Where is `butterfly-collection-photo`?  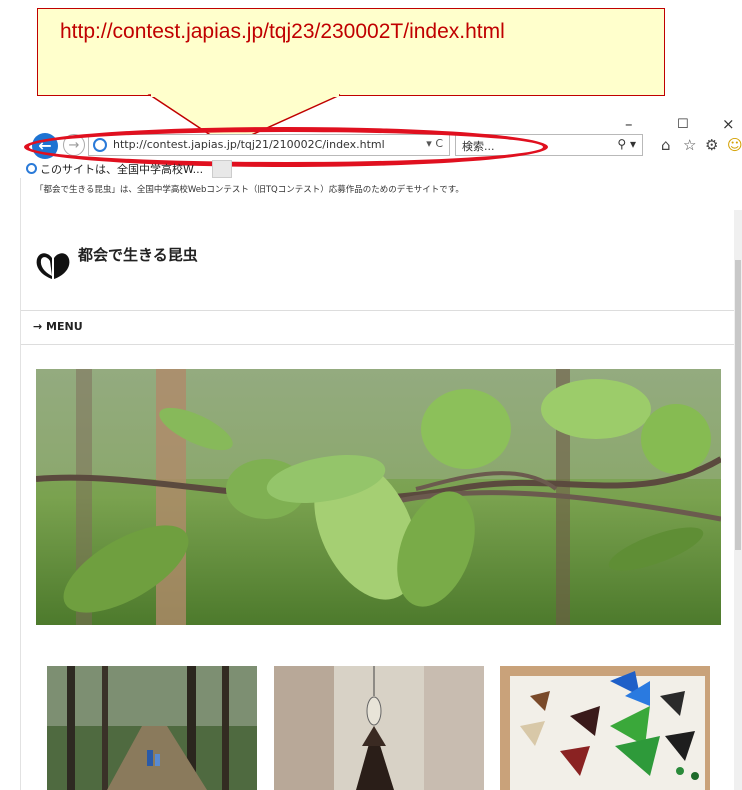 butterfly-collection-photo is located at coordinates (605, 728).